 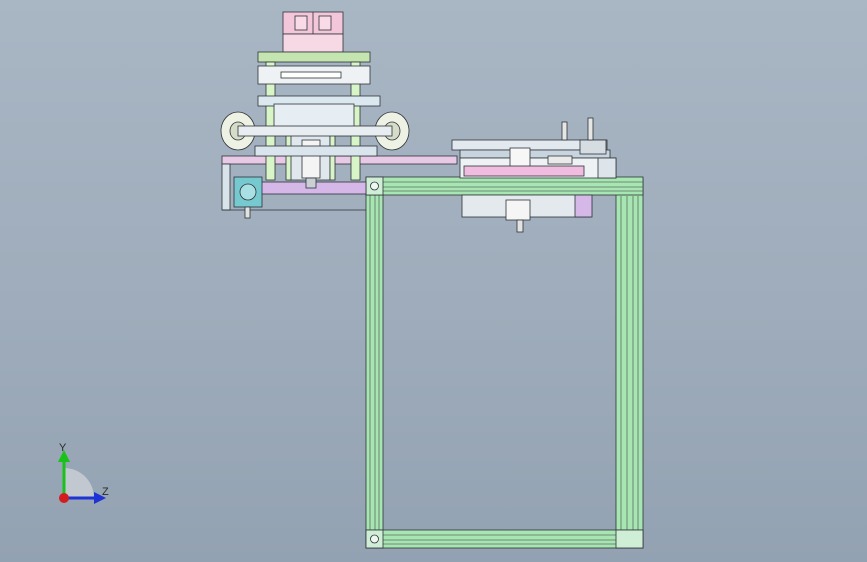 What do you see at coordinates (79, 483) in the screenshot?
I see `triad-plane-icon` at bounding box center [79, 483].